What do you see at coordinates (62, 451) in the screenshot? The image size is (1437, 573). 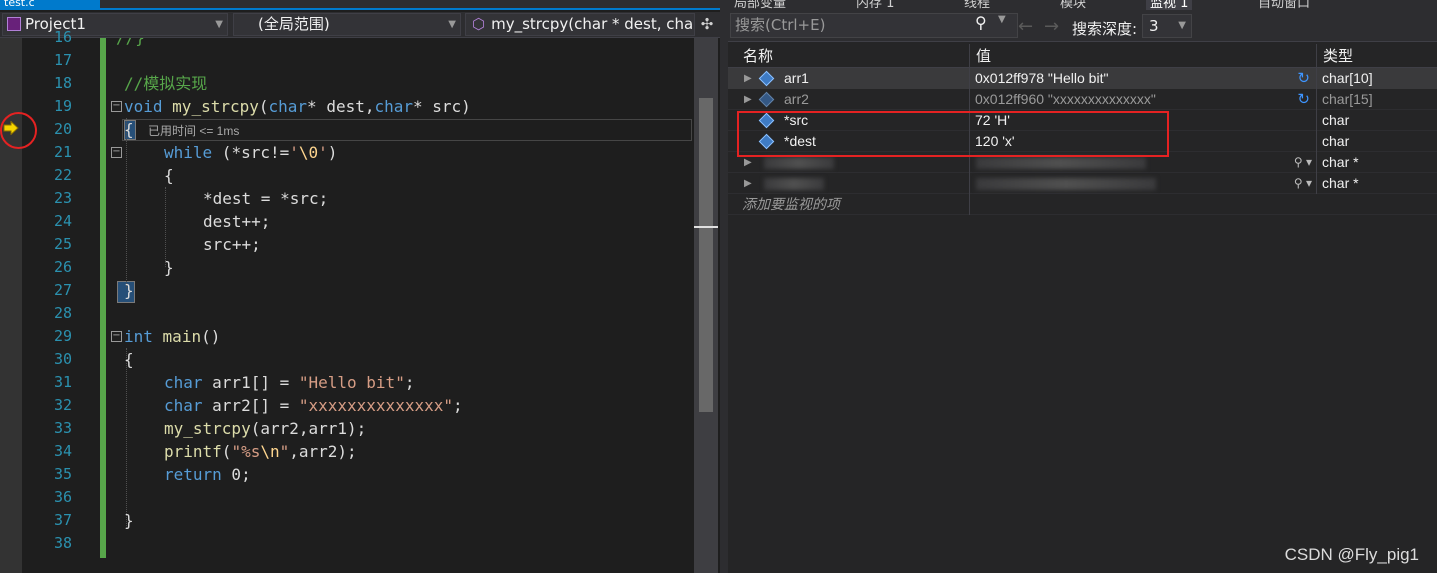 I see `line-number: 34` at bounding box center [62, 451].